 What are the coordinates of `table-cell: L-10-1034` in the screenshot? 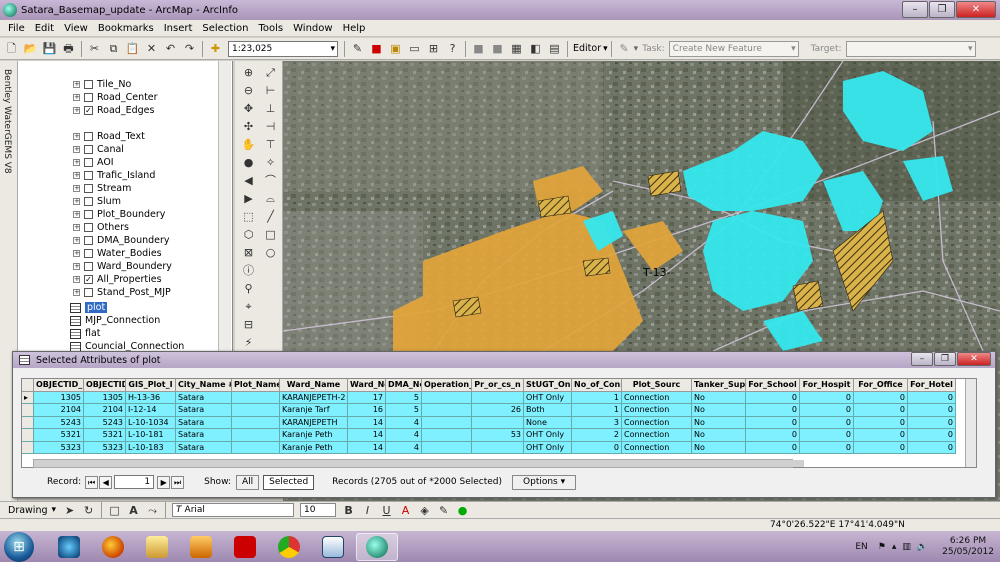 It's located at (151, 422).